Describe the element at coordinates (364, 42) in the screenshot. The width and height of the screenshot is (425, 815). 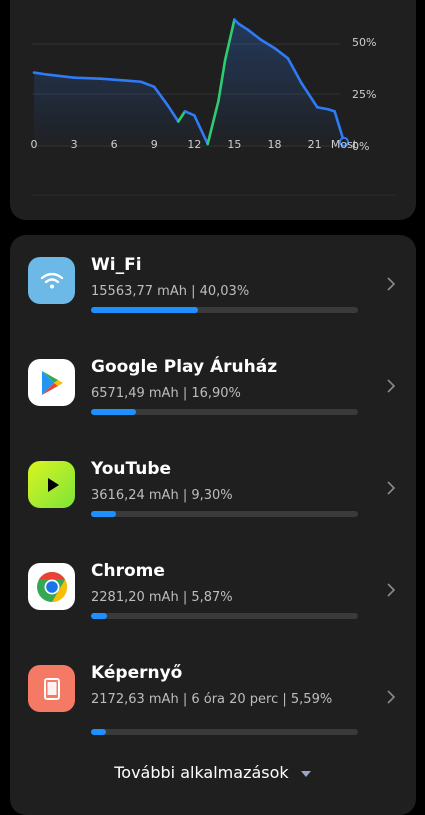
I see `y-label-50: 50%` at that location.